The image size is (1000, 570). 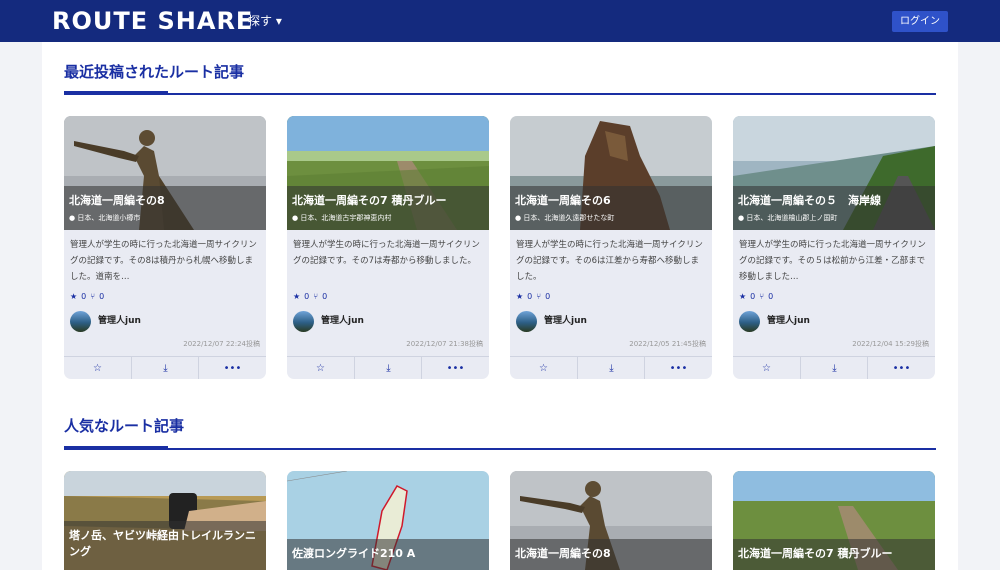 I want to click on section-title-popular: 人気なルート記事, so click(x=124, y=426).